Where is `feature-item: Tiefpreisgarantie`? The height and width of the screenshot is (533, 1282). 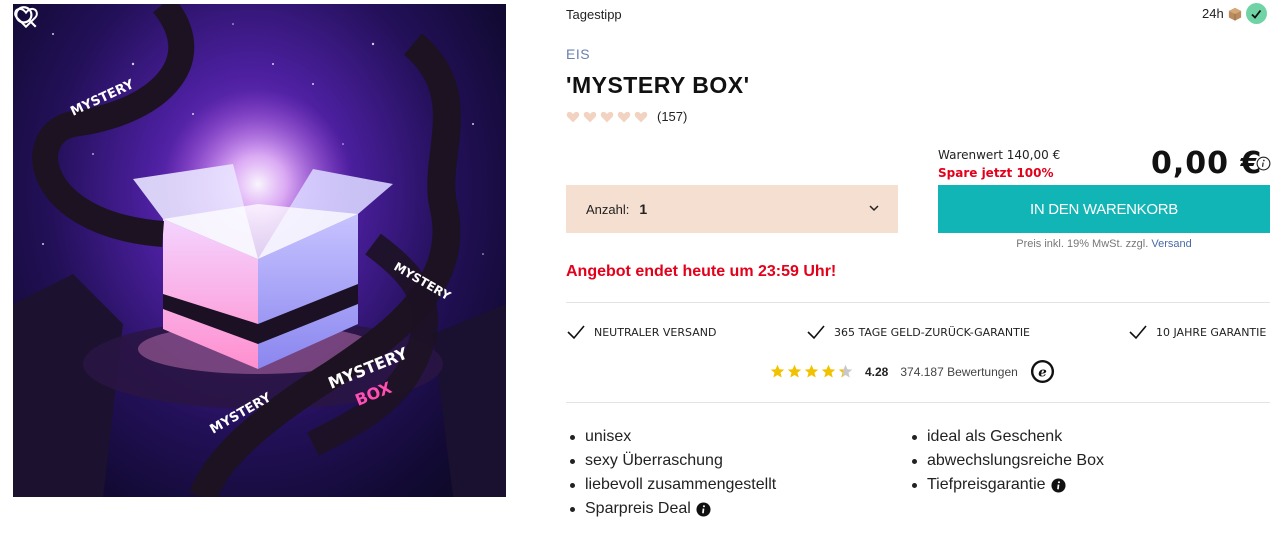
feature-item: Tiefpreisgarantie is located at coordinates (1006, 485).